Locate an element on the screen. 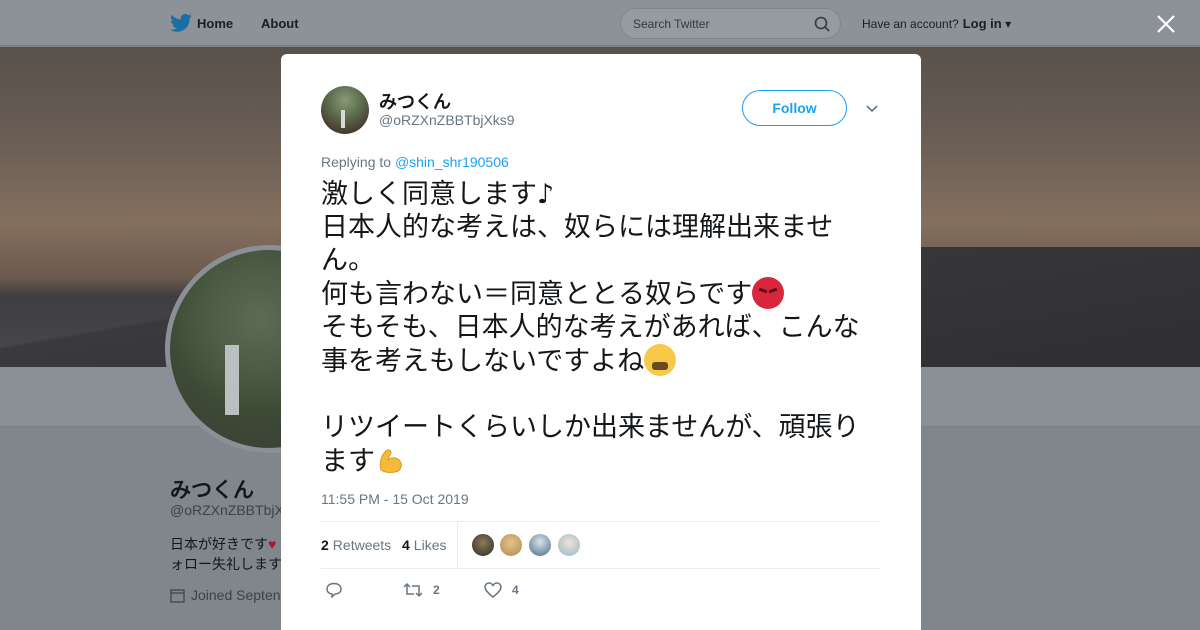 This screenshot has width=1200, height=630. reply-icon is located at coordinates (334, 590).